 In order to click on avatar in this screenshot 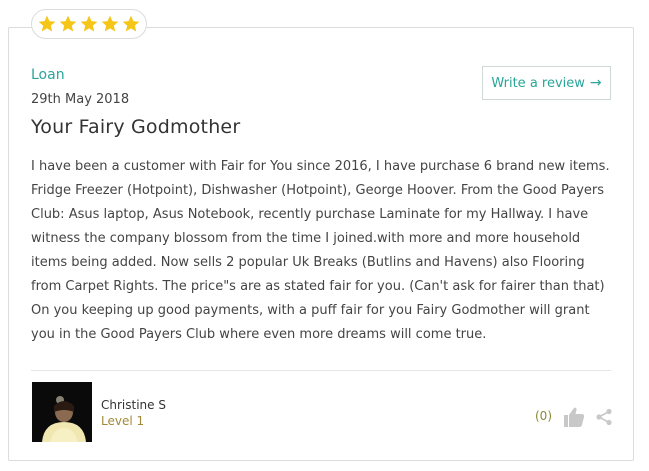, I will do `click(62, 412)`.